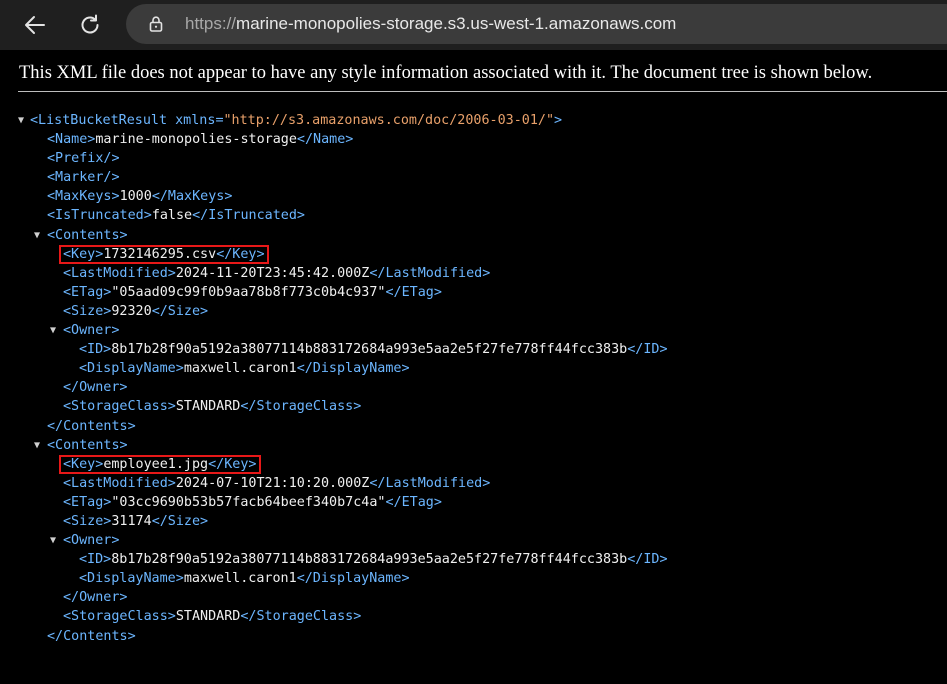 This screenshot has height=684, width=947. What do you see at coordinates (131, 311) in the screenshot?
I see `size-value: 92320` at bounding box center [131, 311].